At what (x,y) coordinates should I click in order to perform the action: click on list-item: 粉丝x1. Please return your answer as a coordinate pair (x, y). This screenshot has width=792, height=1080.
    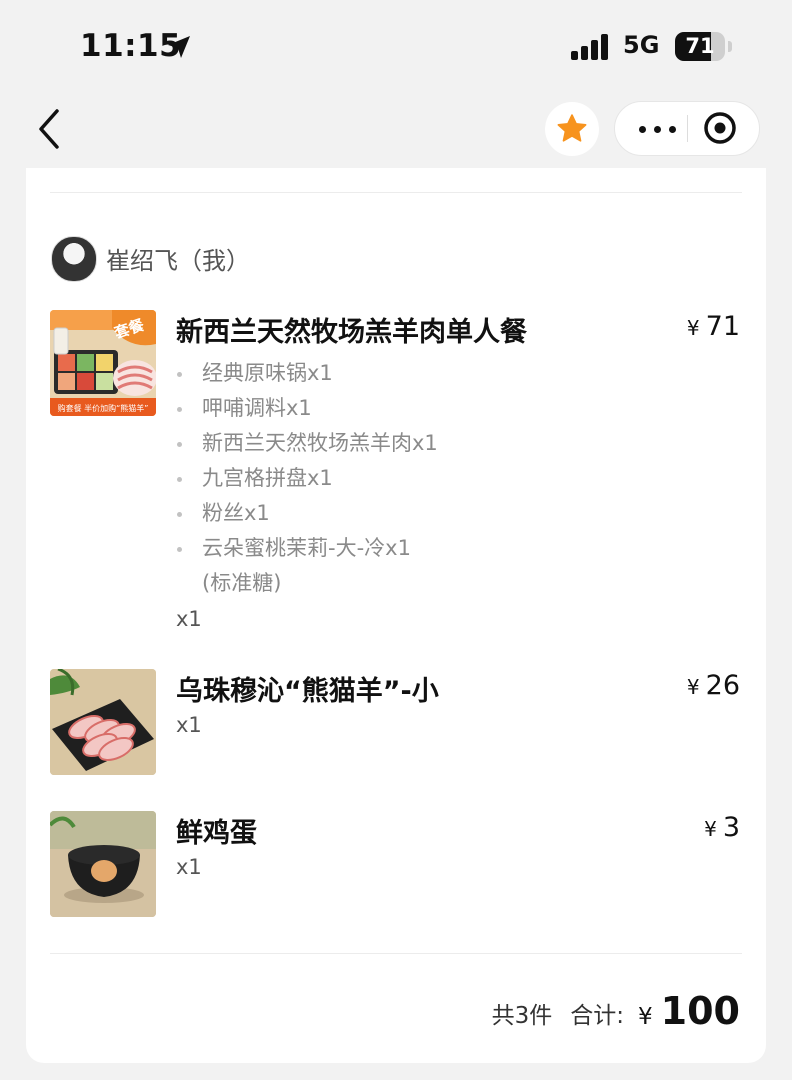
    Looking at the image, I should click on (346, 513).